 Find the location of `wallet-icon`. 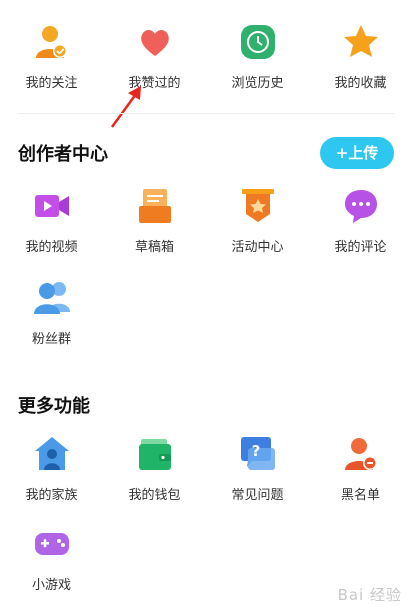

wallet-icon is located at coordinates (154, 454).